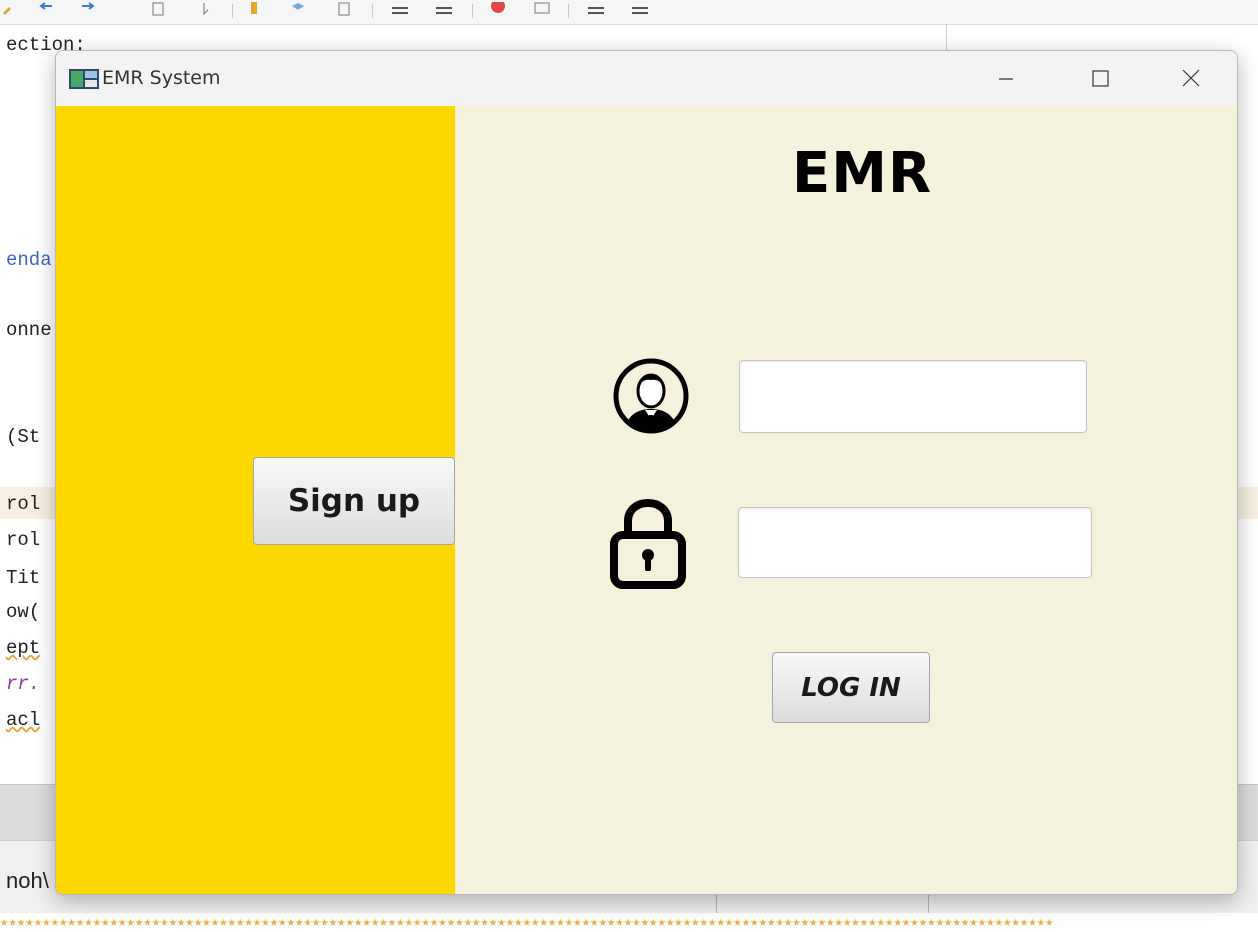  What do you see at coordinates (298, 9) in the screenshot?
I see `package-icon` at bounding box center [298, 9].